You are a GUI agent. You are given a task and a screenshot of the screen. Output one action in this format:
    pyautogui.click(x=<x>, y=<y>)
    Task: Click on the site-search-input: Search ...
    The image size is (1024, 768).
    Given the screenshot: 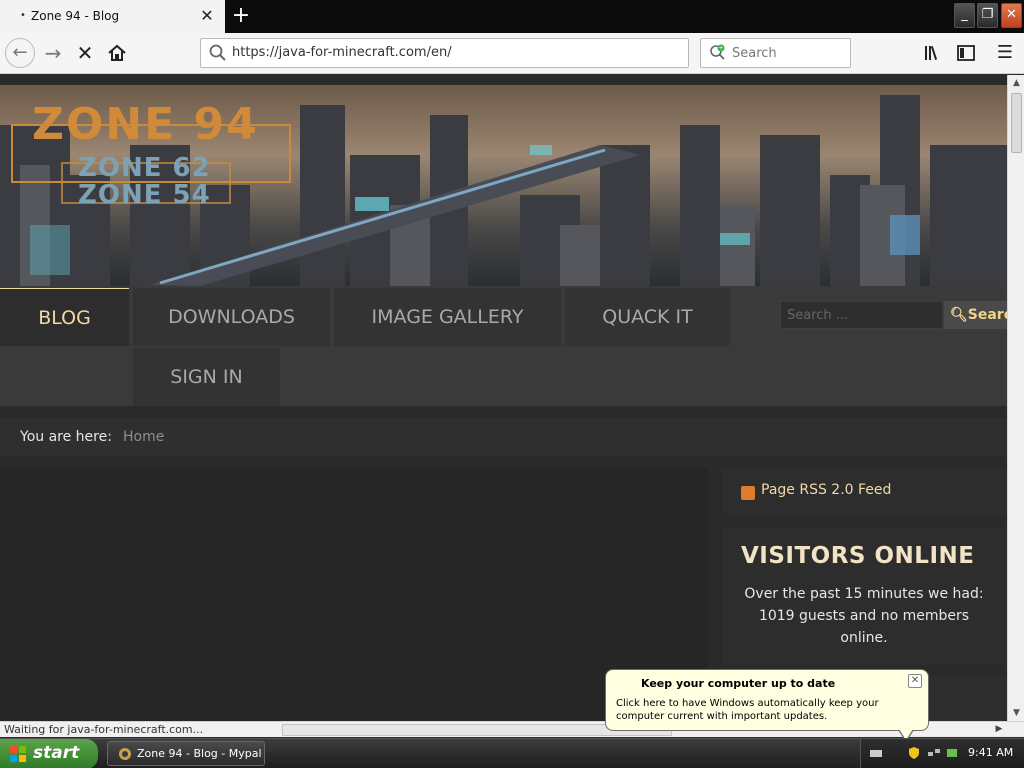 What is the action you would take?
    pyautogui.click(x=861, y=315)
    